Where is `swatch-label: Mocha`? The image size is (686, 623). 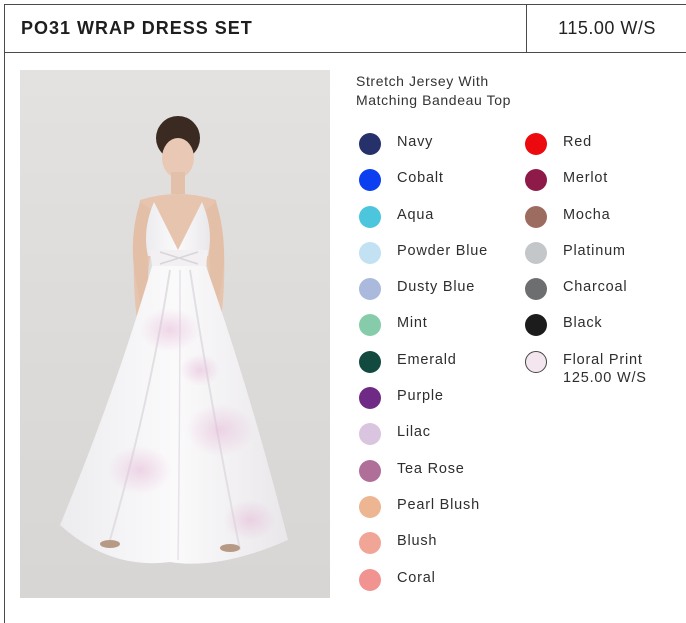
swatch-label: Mocha is located at coordinates (587, 214).